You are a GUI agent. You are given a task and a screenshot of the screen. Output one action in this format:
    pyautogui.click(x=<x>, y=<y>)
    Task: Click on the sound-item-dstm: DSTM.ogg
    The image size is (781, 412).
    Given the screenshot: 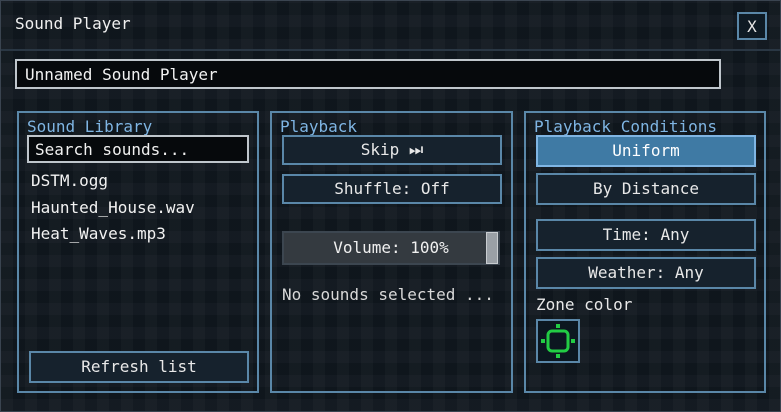 What is the action you would take?
    pyautogui.click(x=69, y=180)
    